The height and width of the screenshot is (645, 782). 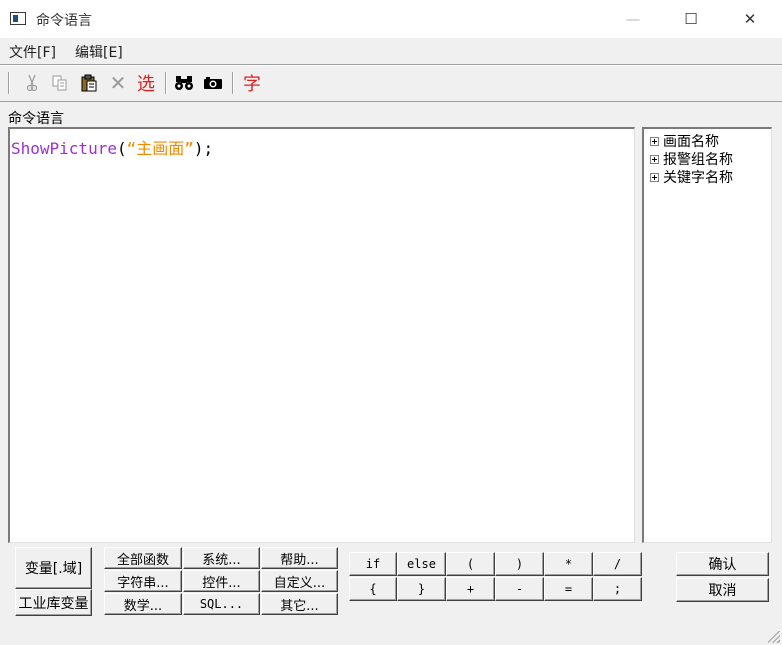 I want to click on operator-close-paren-button: ), so click(x=519, y=564).